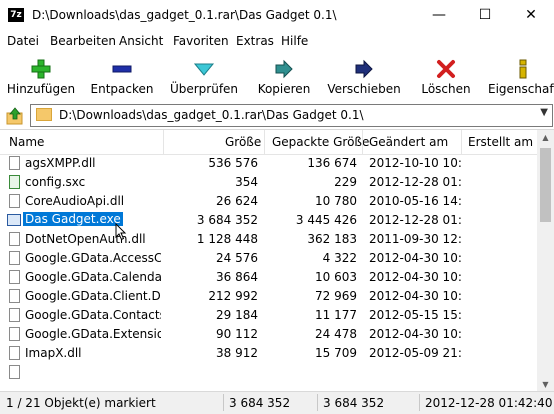 The image size is (554, 414). Describe the element at coordinates (53, 353) in the screenshot. I see `file-name: ImapX.dll` at that location.